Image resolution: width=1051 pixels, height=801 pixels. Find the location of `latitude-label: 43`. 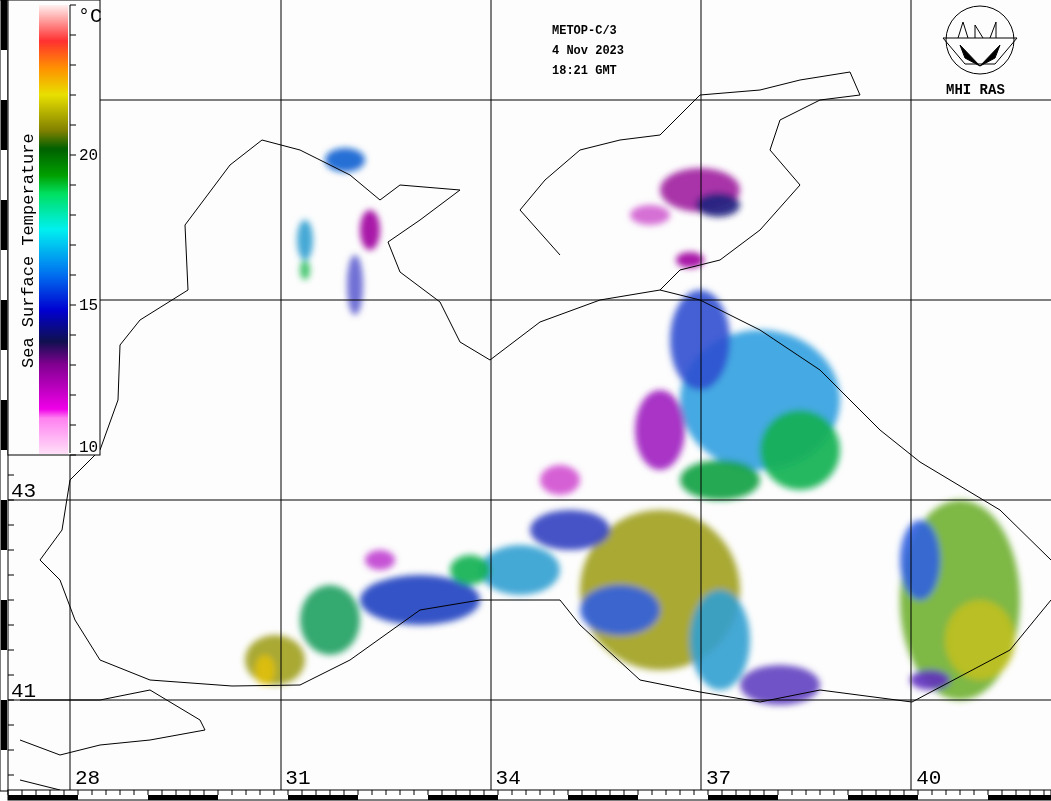

latitude-label: 43 is located at coordinates (24, 491).